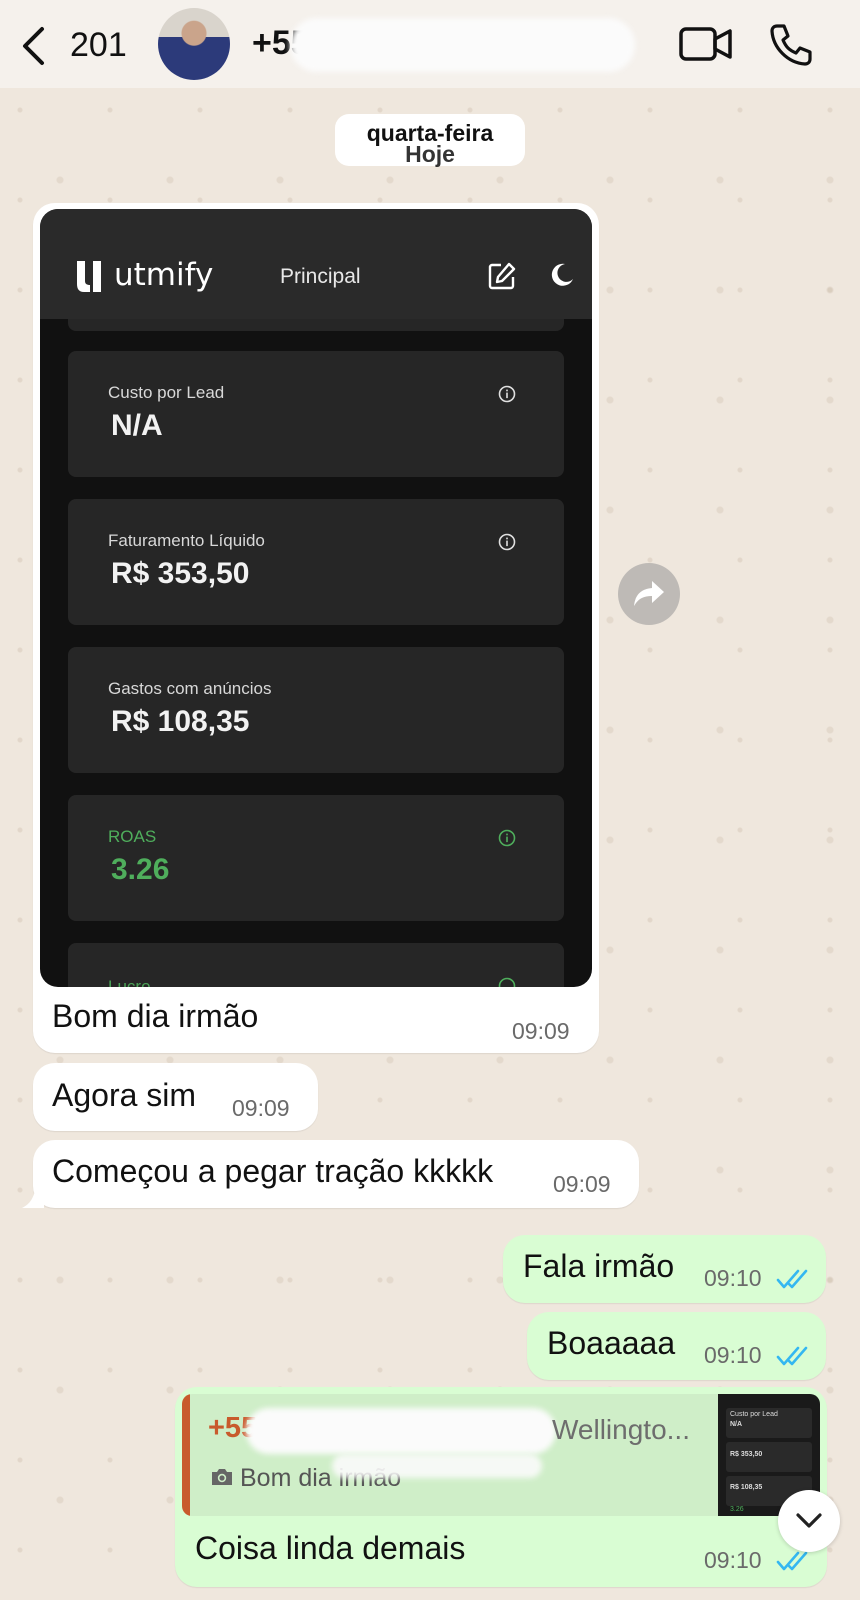 Image resolution: width=860 pixels, height=1600 pixels. I want to click on metric-card-lucro: Lucro, so click(316, 965).